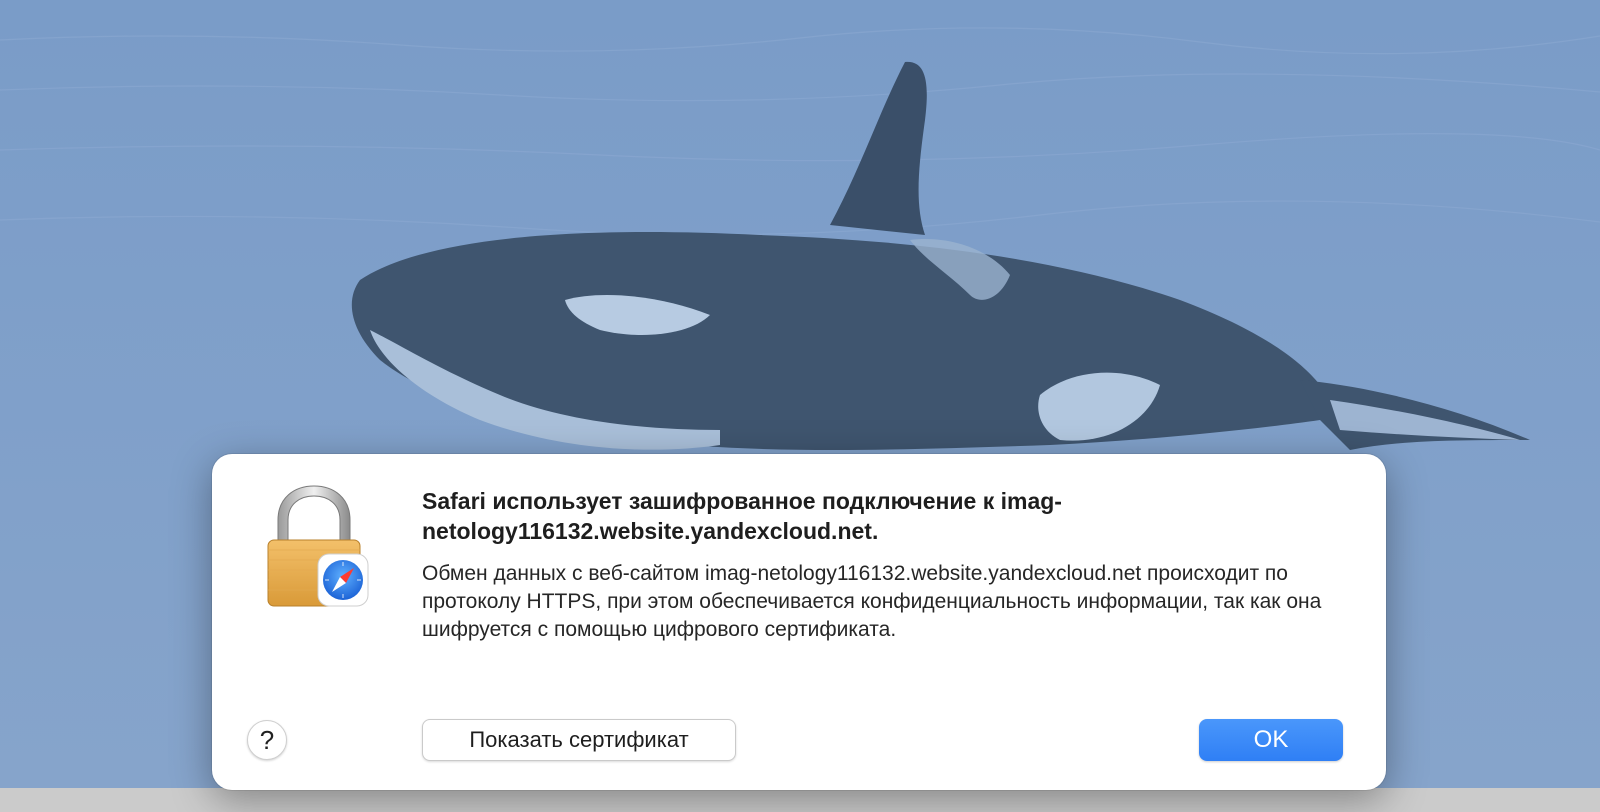  I want to click on show-certificate-button: Показать сертификат, so click(579, 740).